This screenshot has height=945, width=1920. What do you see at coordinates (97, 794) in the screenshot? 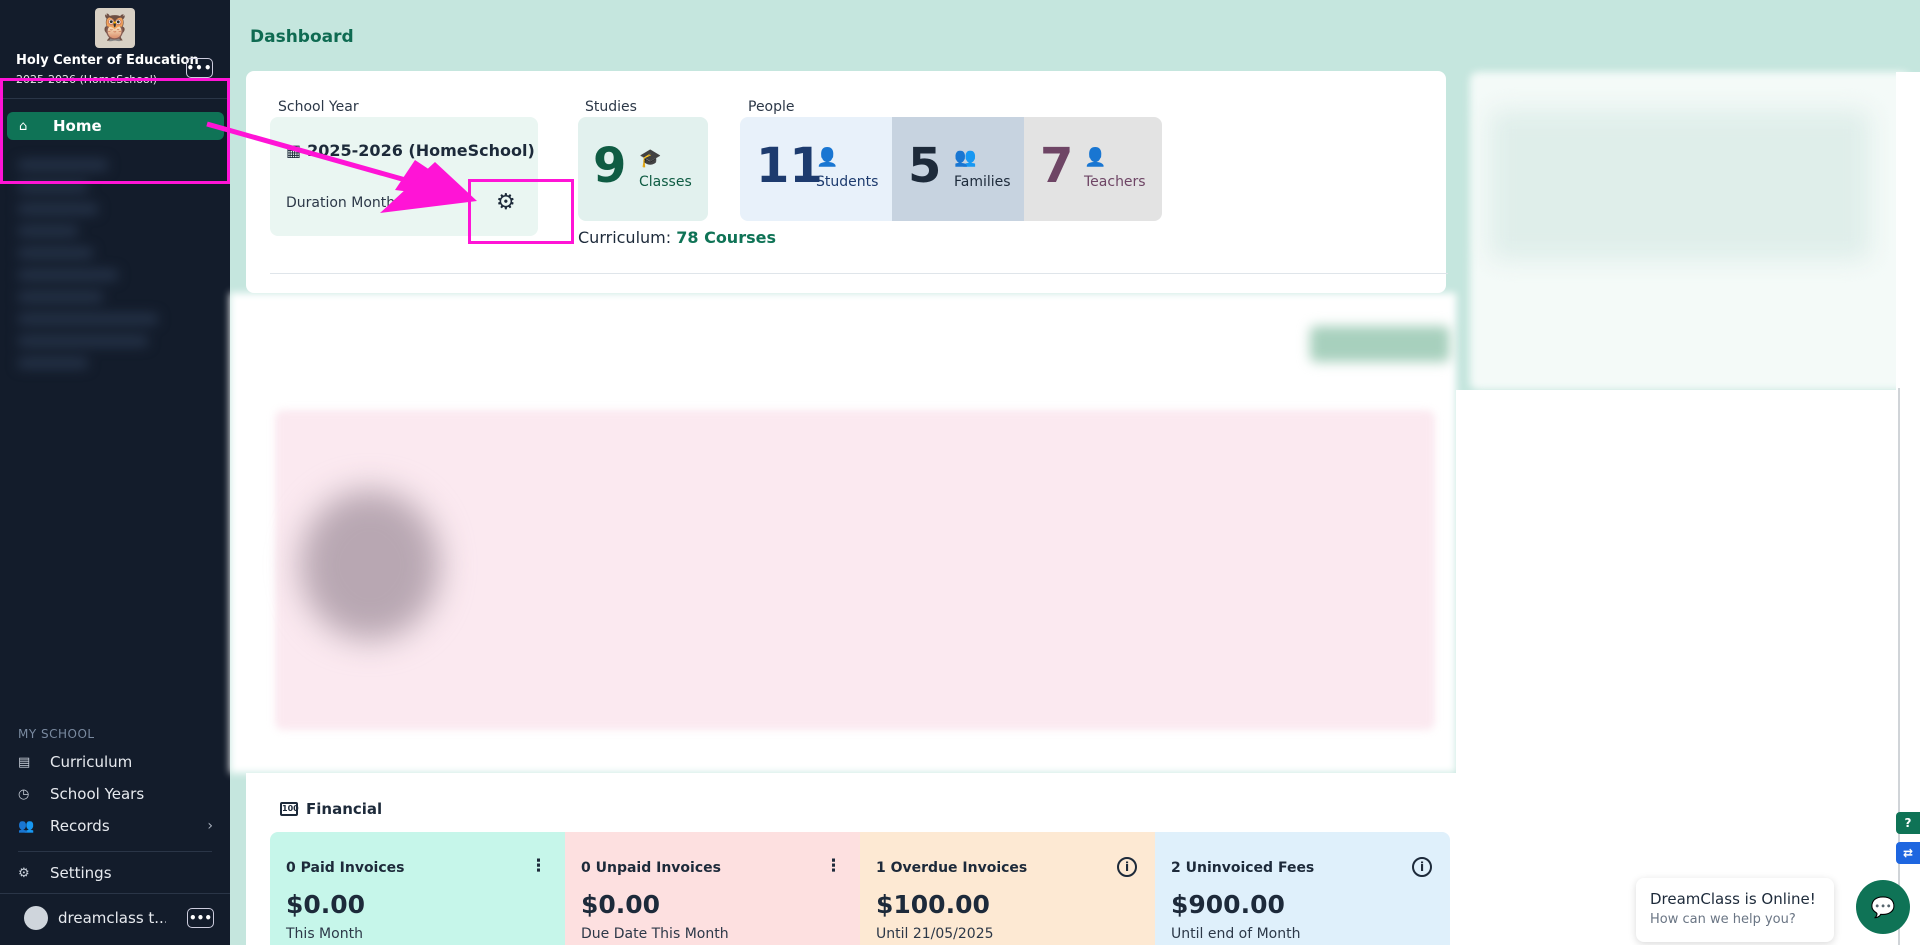
I see `sidebar-item-label: School Years` at bounding box center [97, 794].